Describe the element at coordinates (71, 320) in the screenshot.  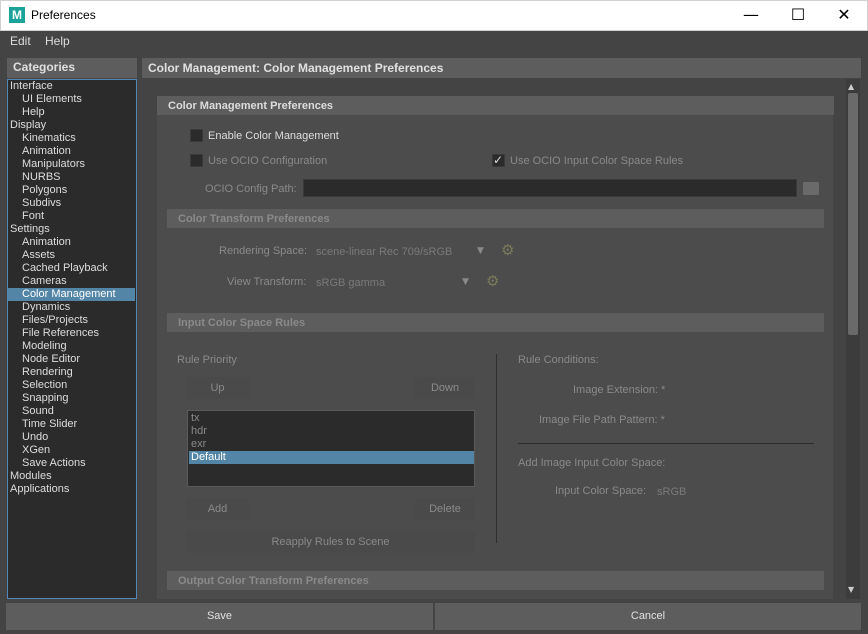
I see `category-item: Files/Projects` at that location.